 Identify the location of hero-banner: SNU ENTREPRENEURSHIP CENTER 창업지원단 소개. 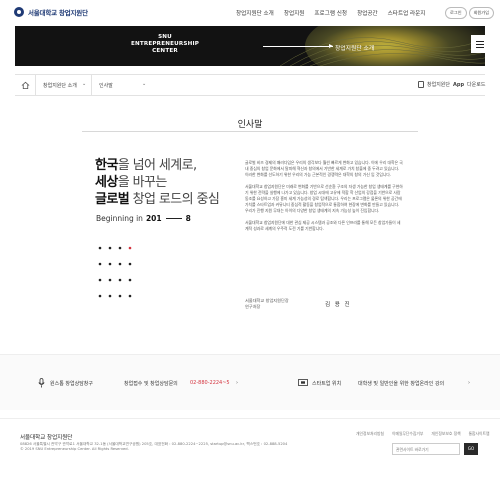
(250, 46).